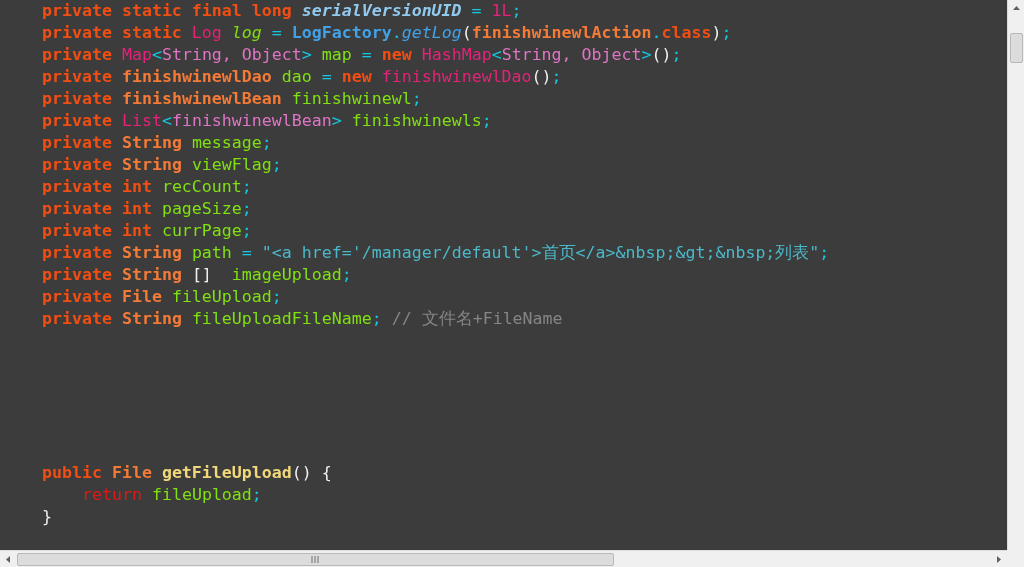  I want to click on code-line: private File fileUpload;, so click(162, 297).